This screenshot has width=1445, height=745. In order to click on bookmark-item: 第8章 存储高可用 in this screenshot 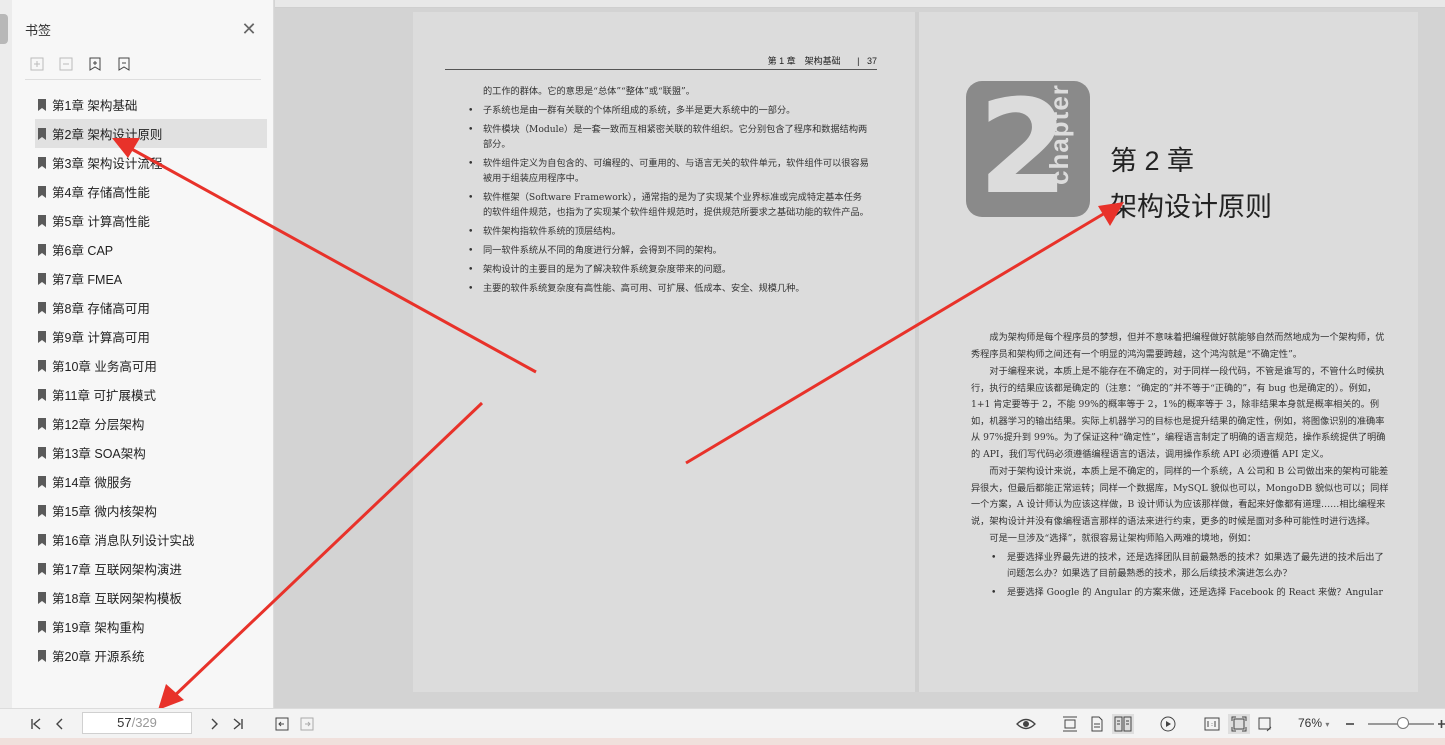, I will do `click(151, 307)`.